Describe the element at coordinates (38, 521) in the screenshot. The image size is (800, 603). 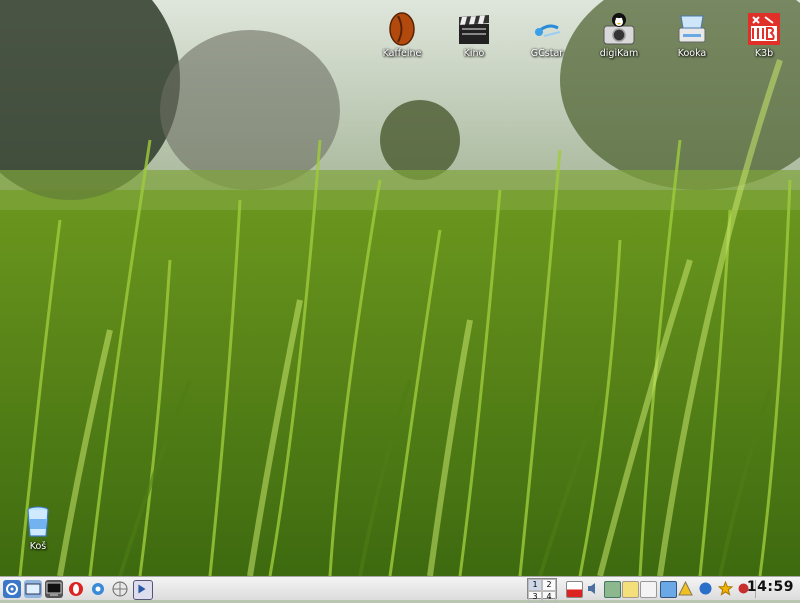
I see `trash-bin-icon` at that location.